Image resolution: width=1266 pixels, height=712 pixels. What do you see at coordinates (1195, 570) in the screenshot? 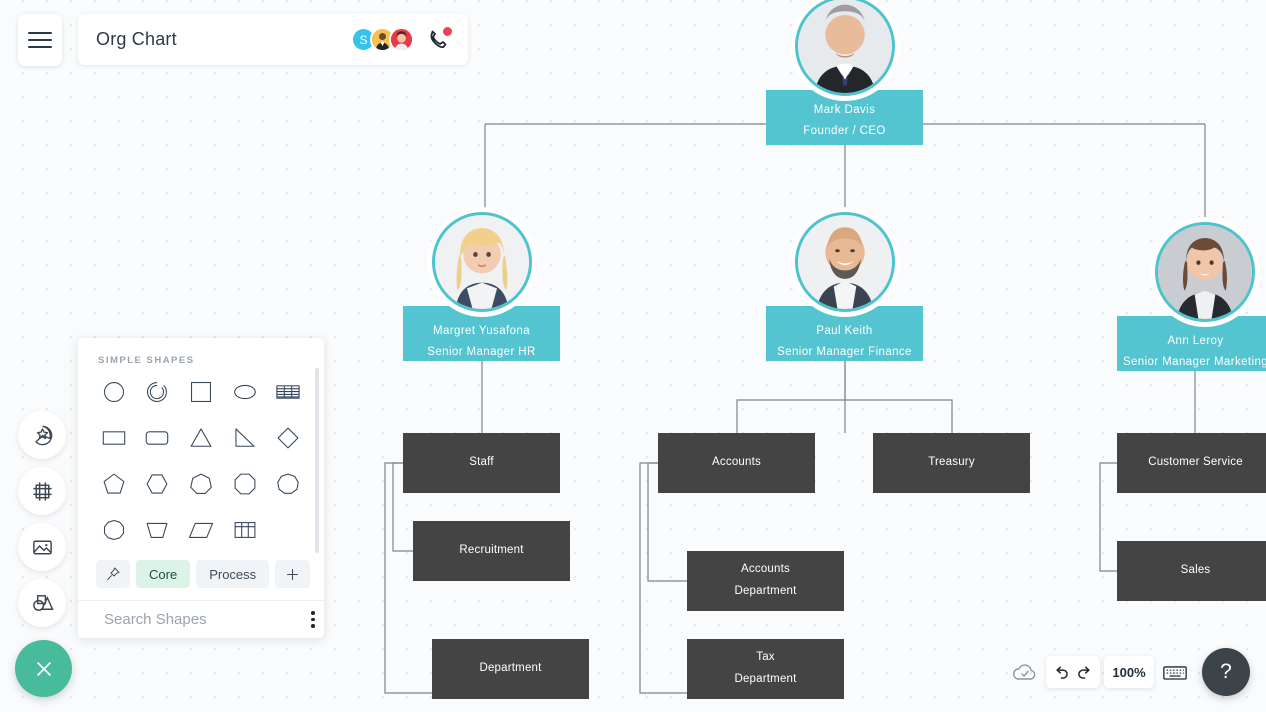
I see `department-label: Sales` at bounding box center [1195, 570].